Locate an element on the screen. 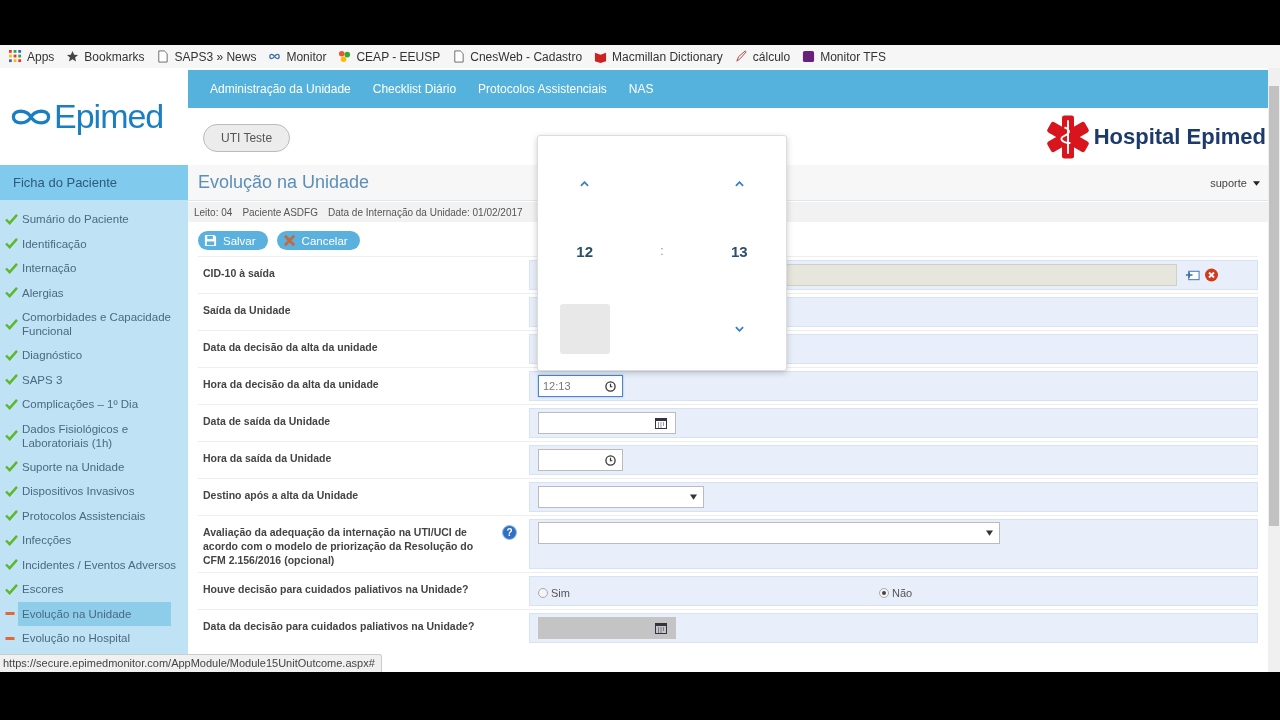 The width and height of the screenshot is (1280, 720). radio-option: Sim is located at coordinates (708, 593).